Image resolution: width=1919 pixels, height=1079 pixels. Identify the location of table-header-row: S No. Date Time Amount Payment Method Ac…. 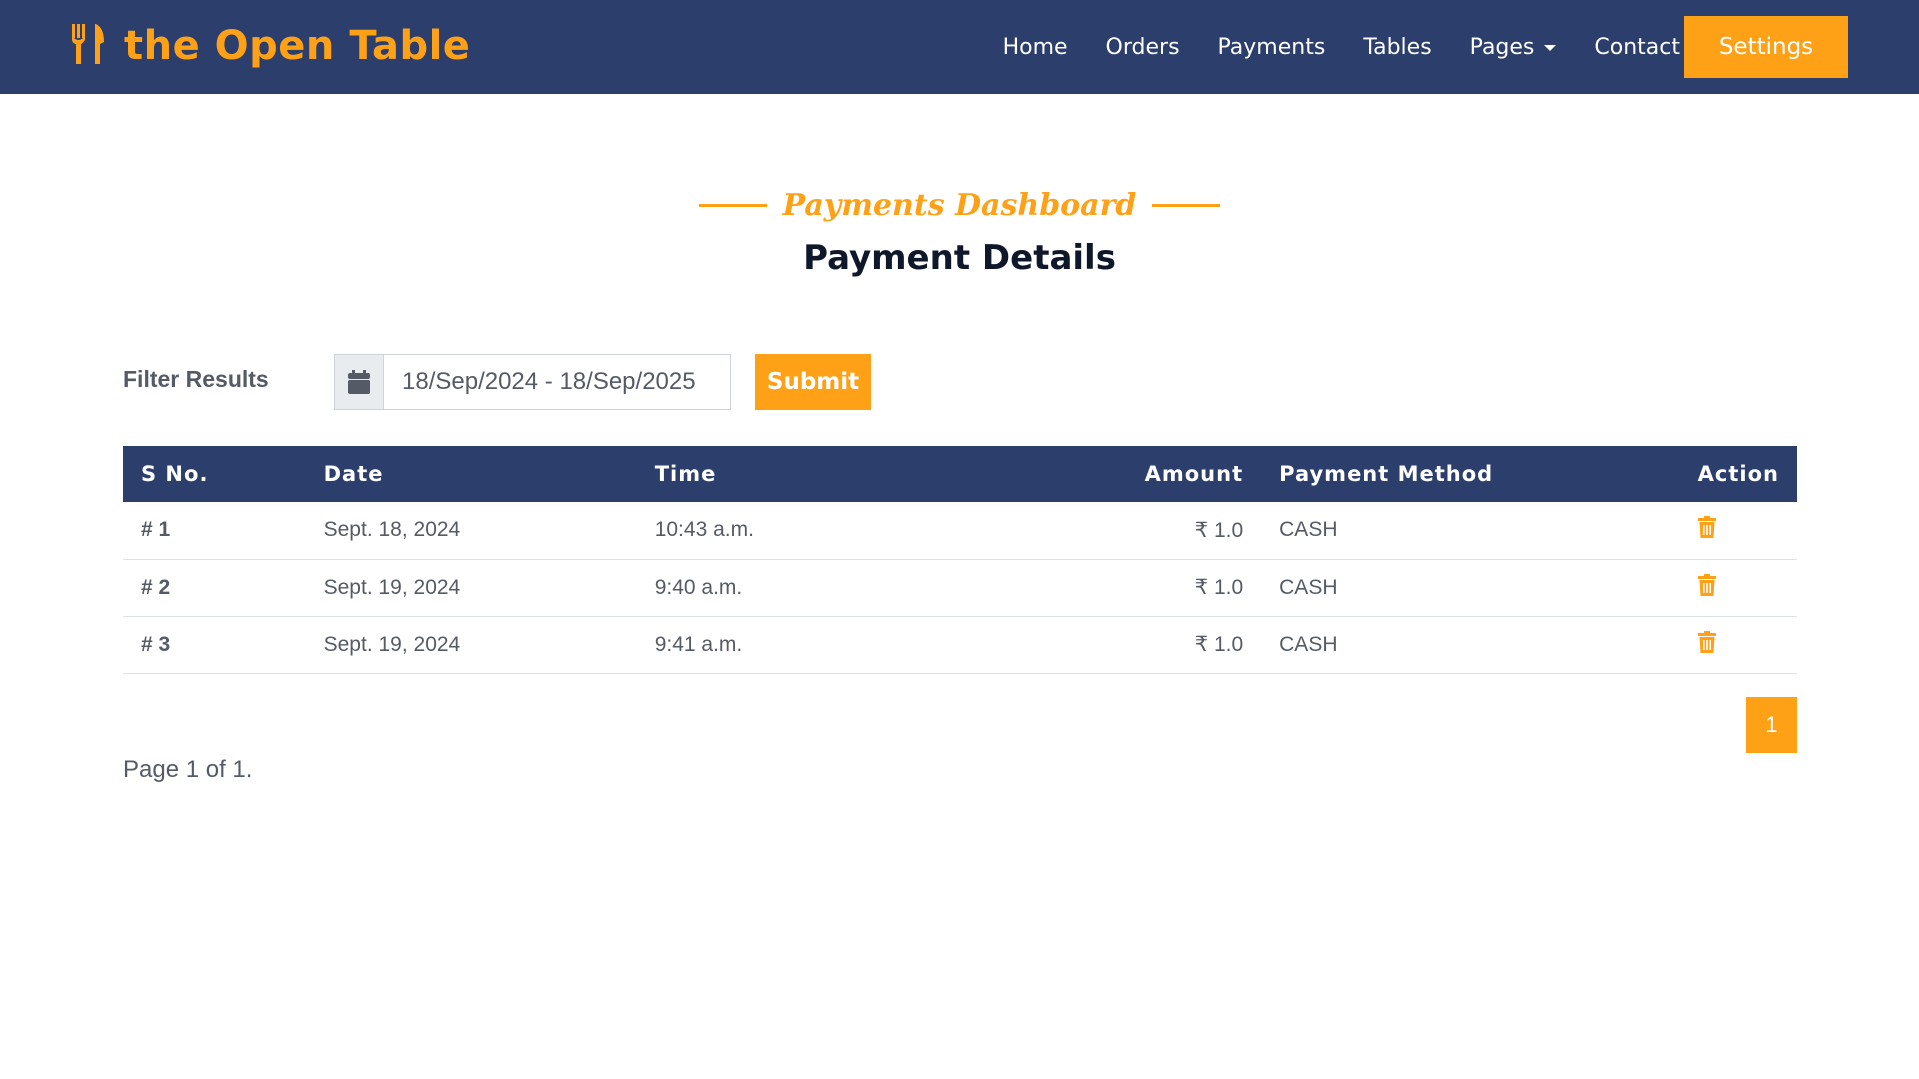
(960, 474).